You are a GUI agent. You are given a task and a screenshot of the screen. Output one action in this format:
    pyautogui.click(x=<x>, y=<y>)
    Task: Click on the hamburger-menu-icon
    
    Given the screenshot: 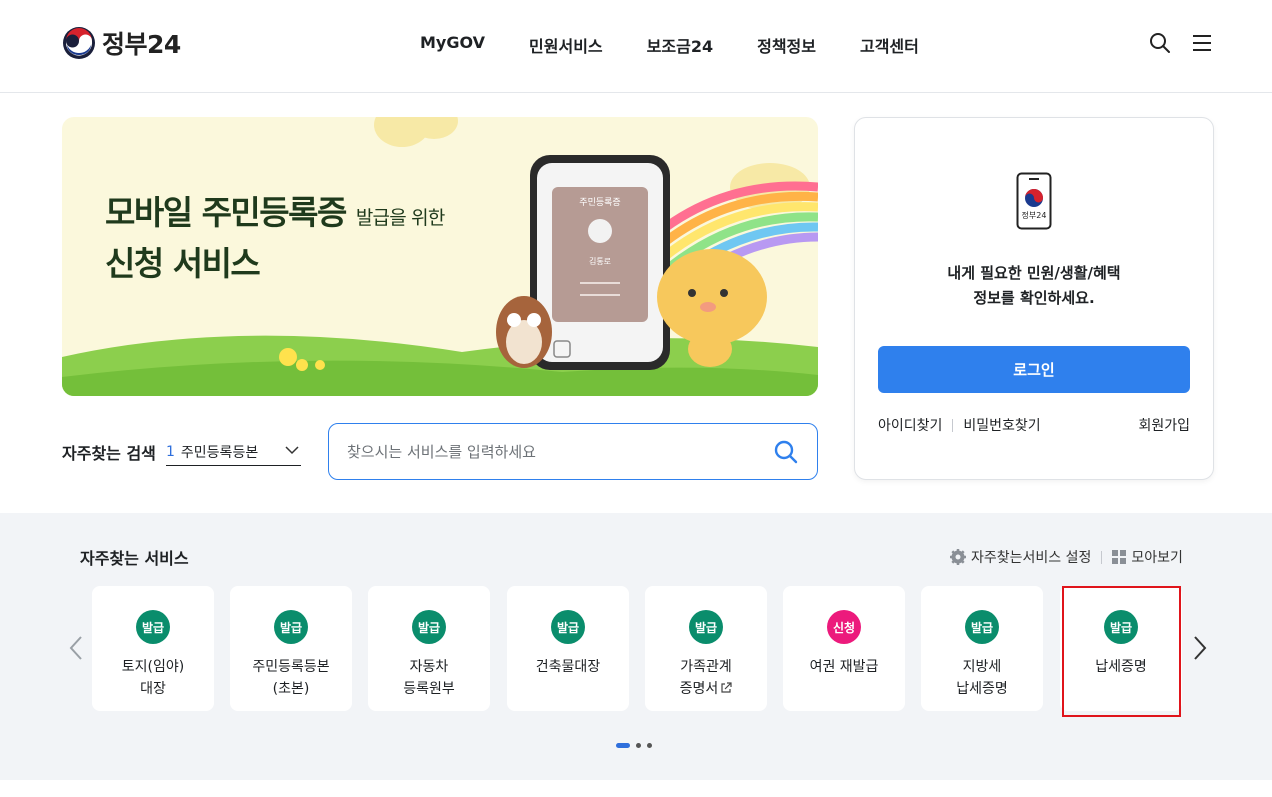 What is the action you would take?
    pyautogui.click(x=1202, y=43)
    